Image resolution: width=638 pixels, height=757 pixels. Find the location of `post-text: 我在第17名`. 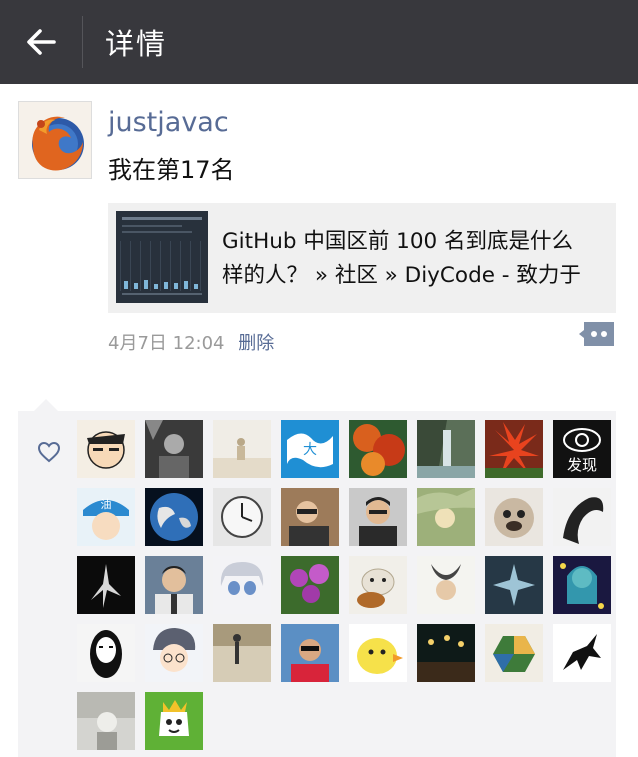

post-text: 我在第17名 is located at coordinates (171, 170).